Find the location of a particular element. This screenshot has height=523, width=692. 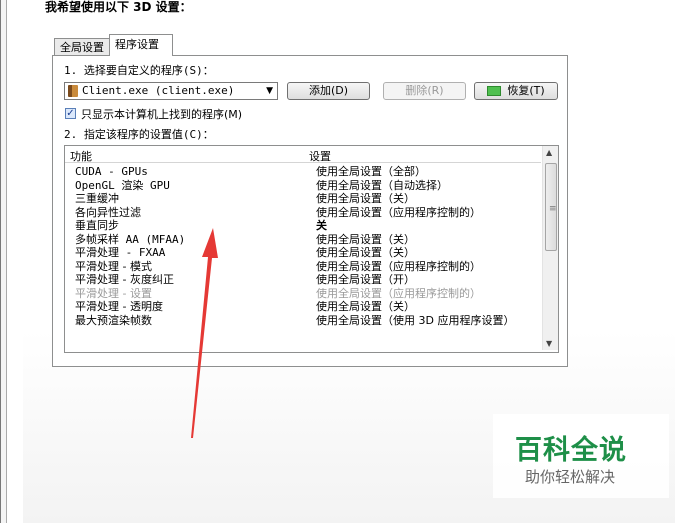

watermark-title: 百科全说 is located at coordinates (571, 450).